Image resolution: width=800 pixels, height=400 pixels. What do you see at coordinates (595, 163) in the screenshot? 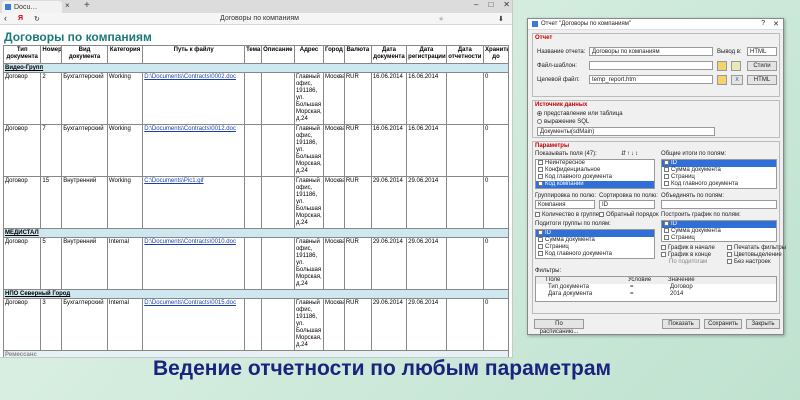
I see `list-item: Неинтересное` at bounding box center [595, 163].